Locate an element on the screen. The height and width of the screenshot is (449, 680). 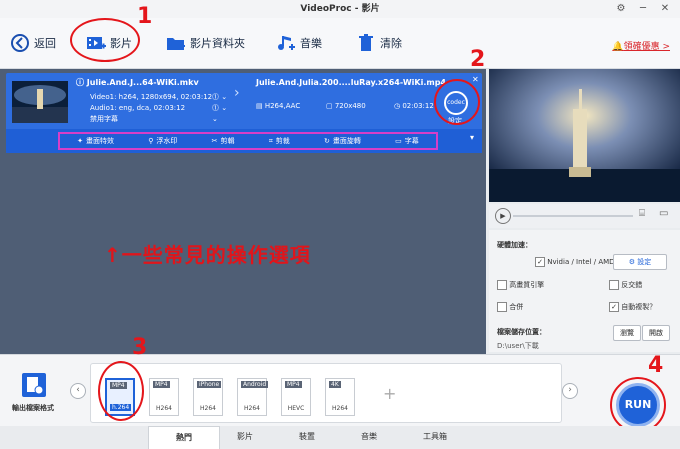
back-label: 返回 is located at coordinates (45, 43).